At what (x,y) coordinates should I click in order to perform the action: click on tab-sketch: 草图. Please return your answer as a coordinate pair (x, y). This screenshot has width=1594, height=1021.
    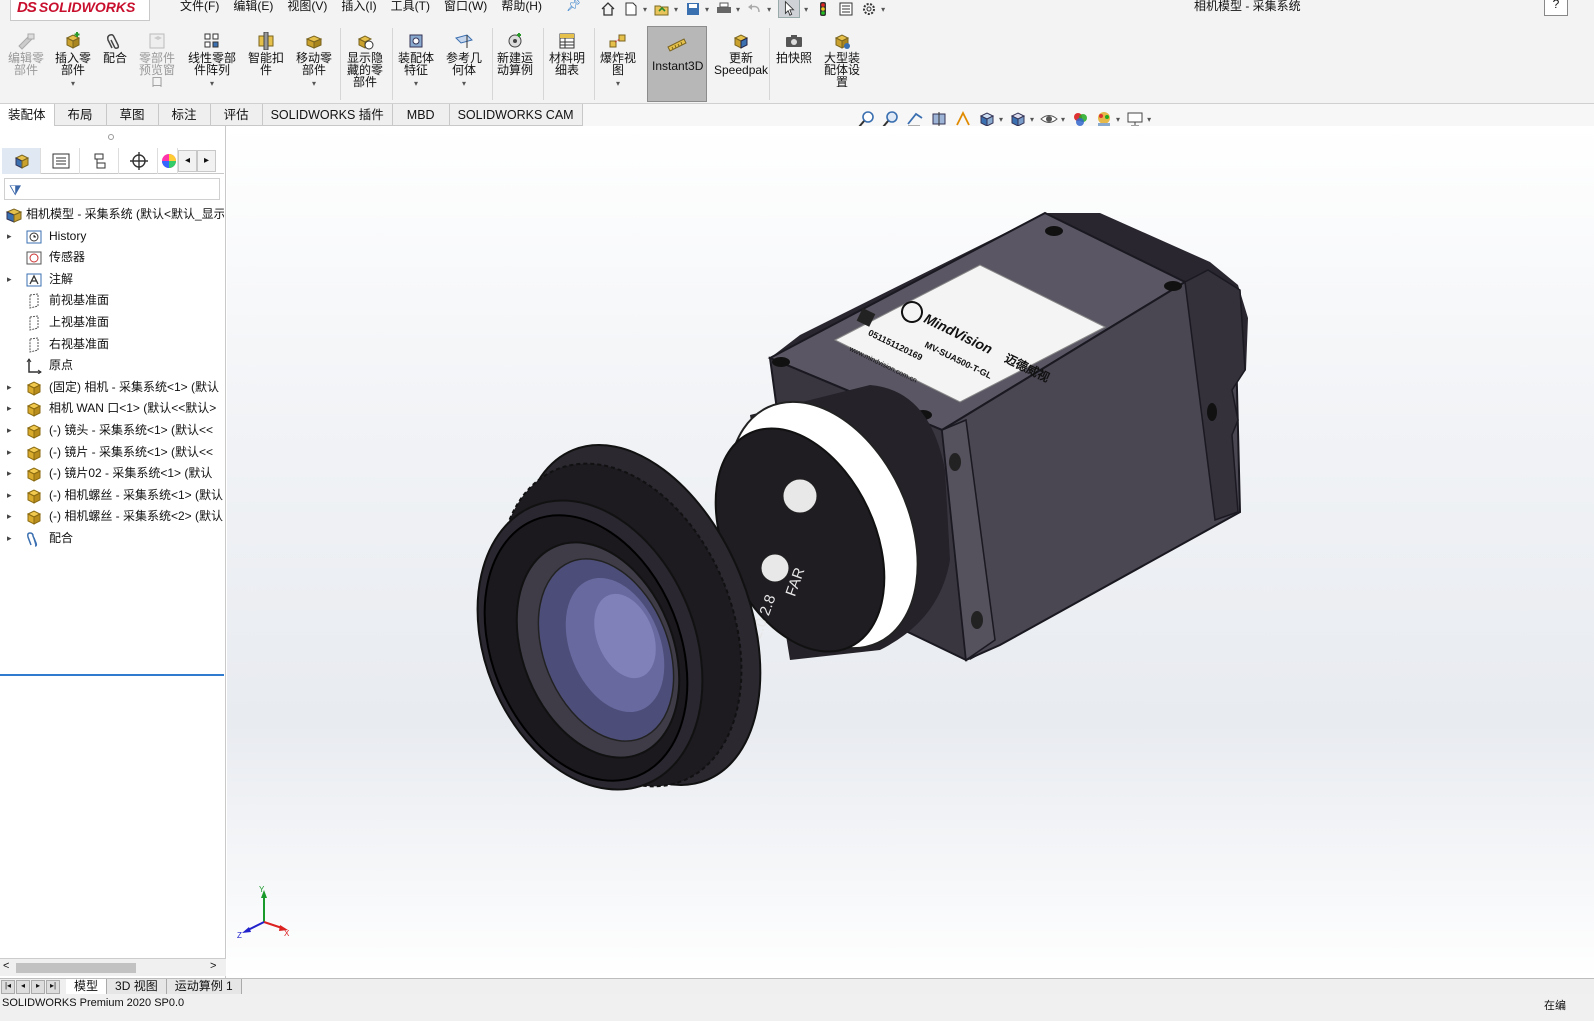
    Looking at the image, I should click on (132, 115).